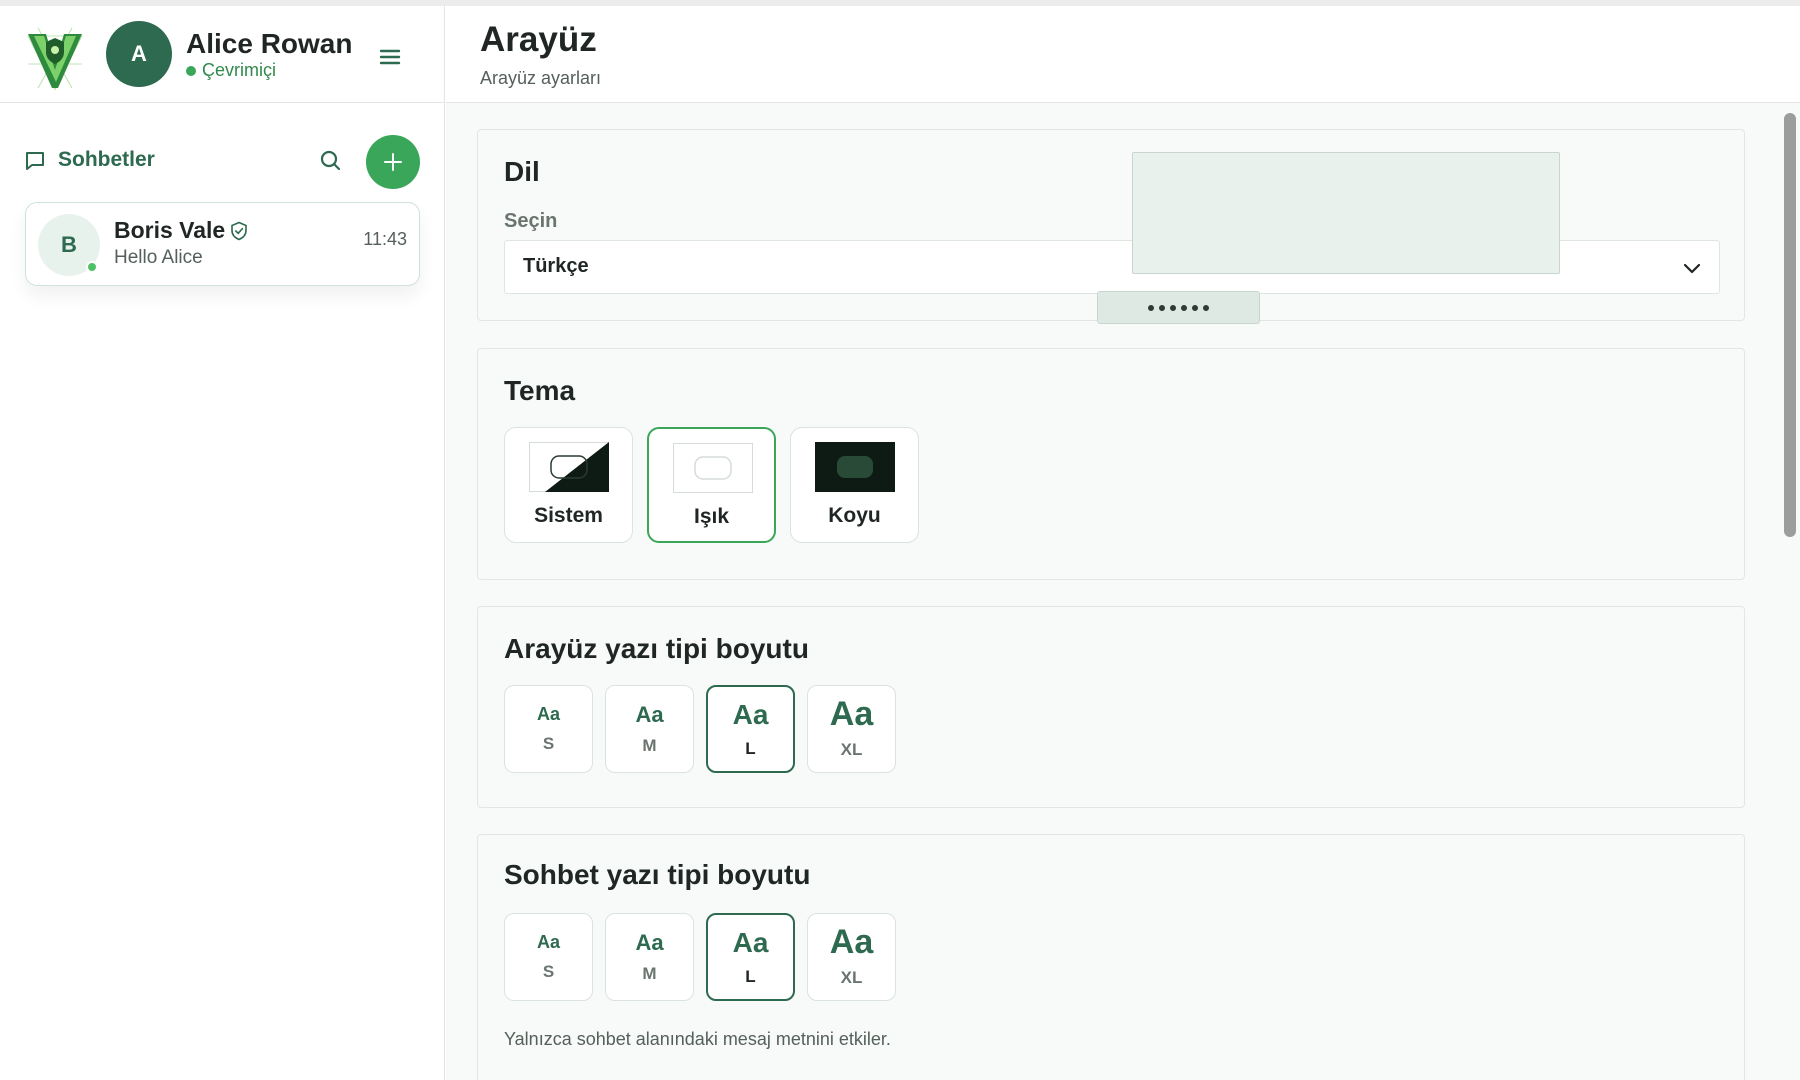 The image size is (1800, 1080). Describe the element at coordinates (35, 161) in the screenshot. I see `chat-bubble-icon` at that location.